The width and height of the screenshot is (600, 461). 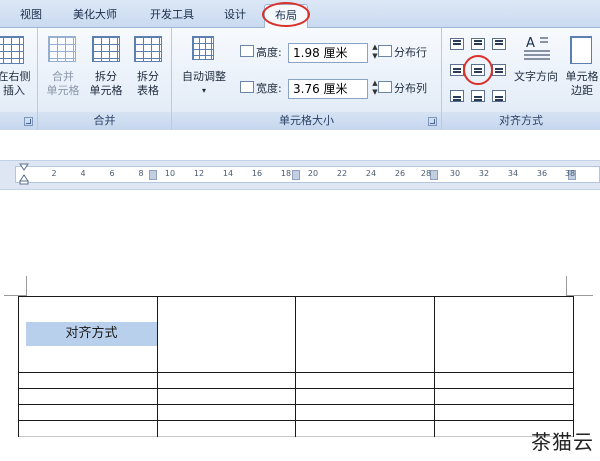 What do you see at coordinates (417, 53) in the screenshot?
I see `distribute-rows-button: 分布行` at bounding box center [417, 53].